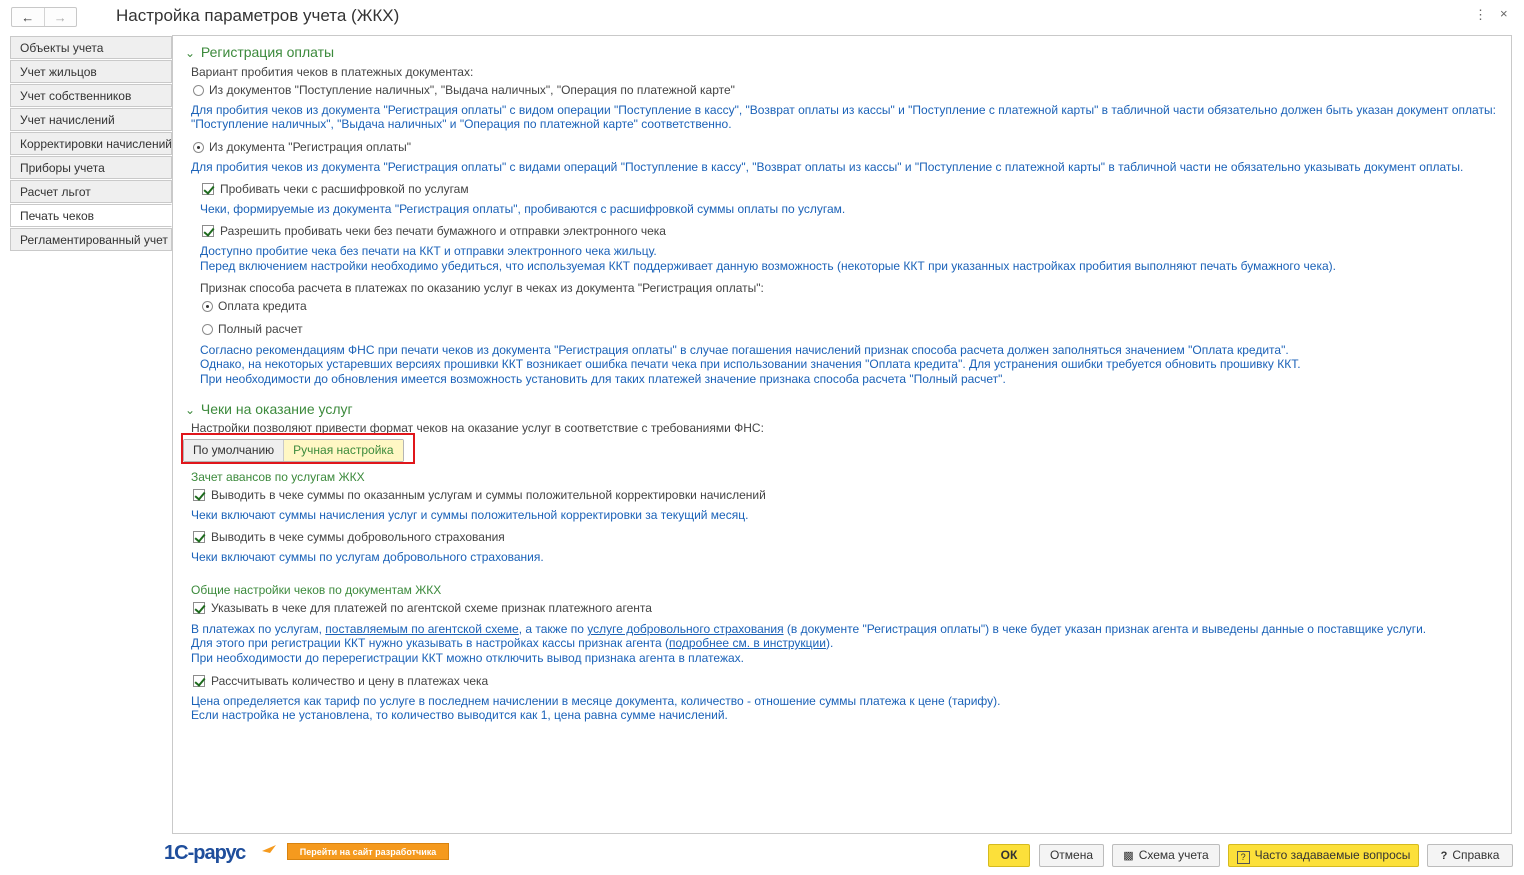 The height and width of the screenshot is (875, 1524). I want to click on mode-default-button: По умолчанию, so click(234, 450).